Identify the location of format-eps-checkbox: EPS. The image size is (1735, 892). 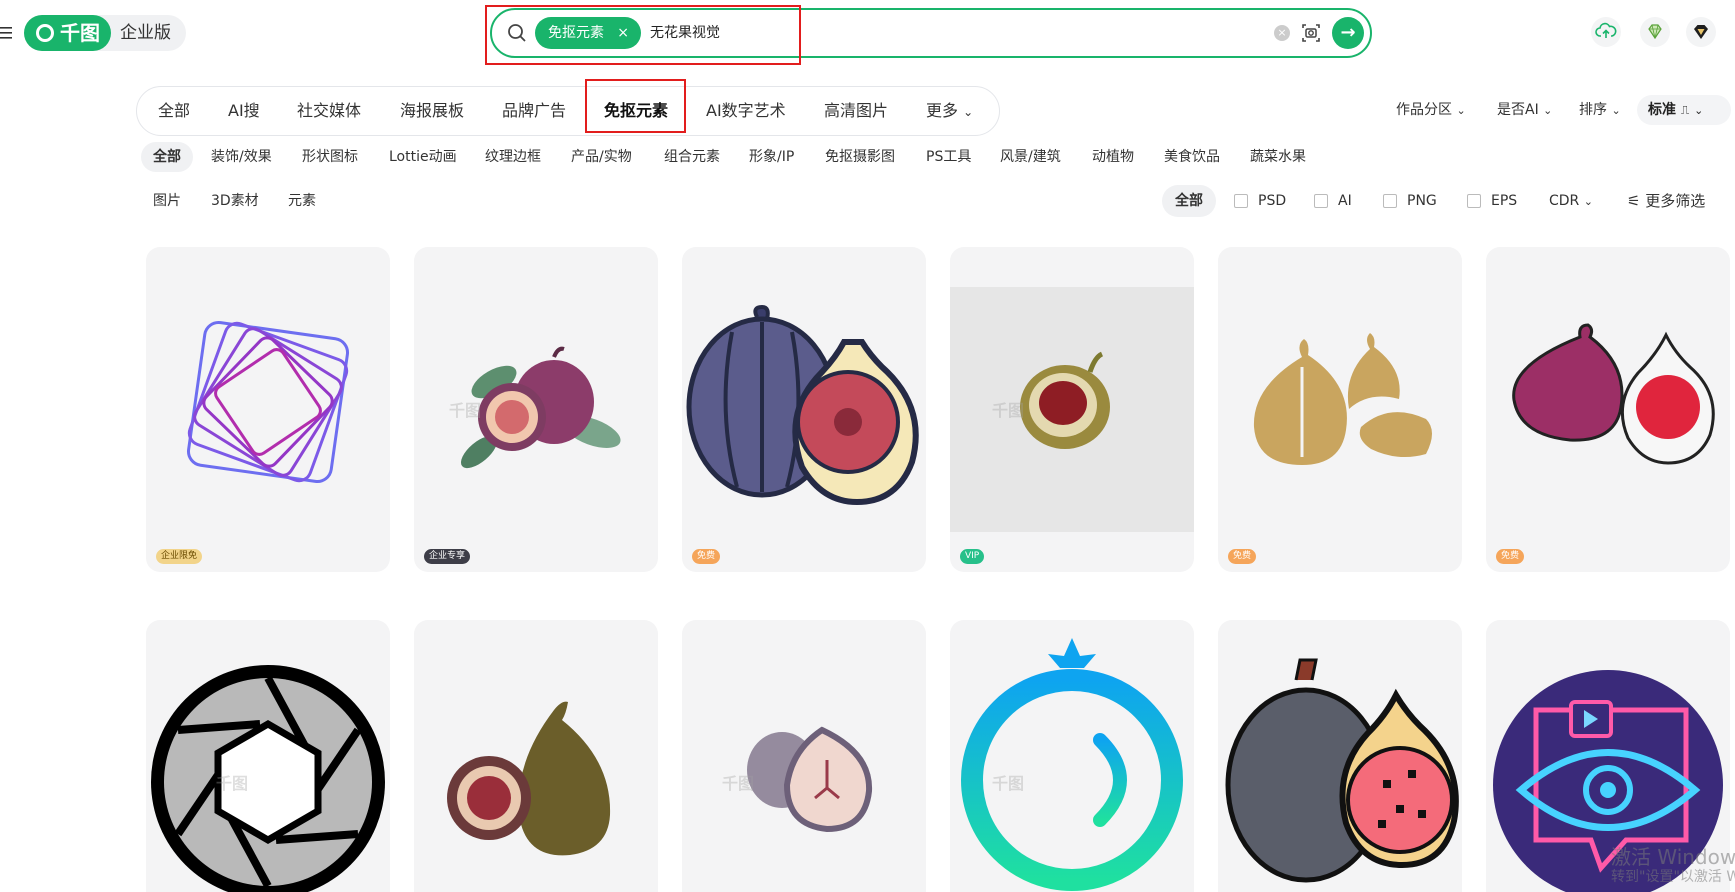
(1492, 201).